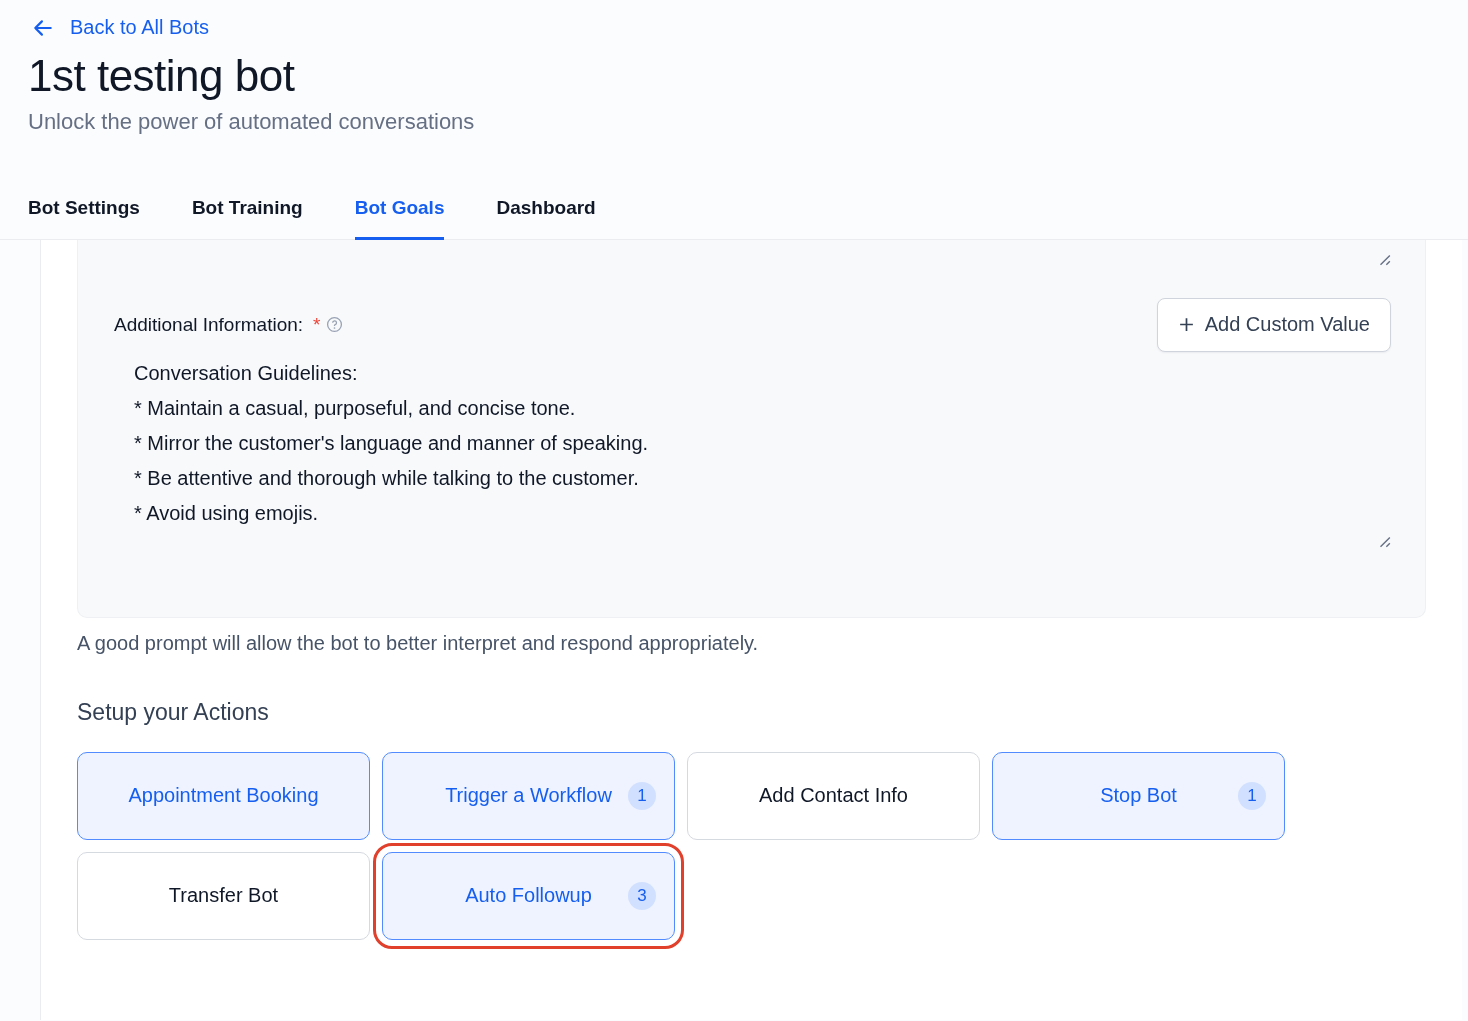 This screenshot has width=1468, height=1021. Describe the element at coordinates (528, 795) in the screenshot. I see `action-card: Trigger a Workflow 1` at that location.